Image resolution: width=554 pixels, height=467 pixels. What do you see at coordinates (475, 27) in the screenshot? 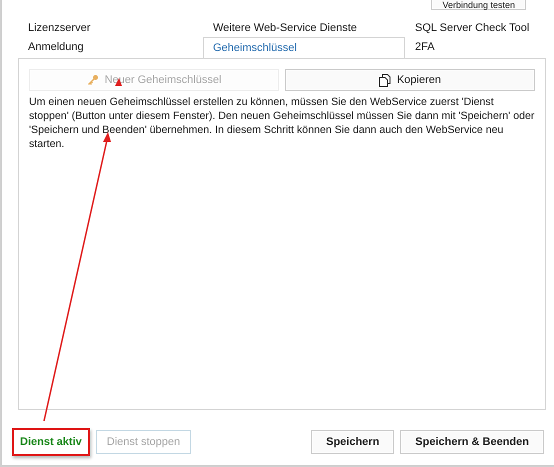
I see `tab: SQL Server Check Tool` at bounding box center [475, 27].